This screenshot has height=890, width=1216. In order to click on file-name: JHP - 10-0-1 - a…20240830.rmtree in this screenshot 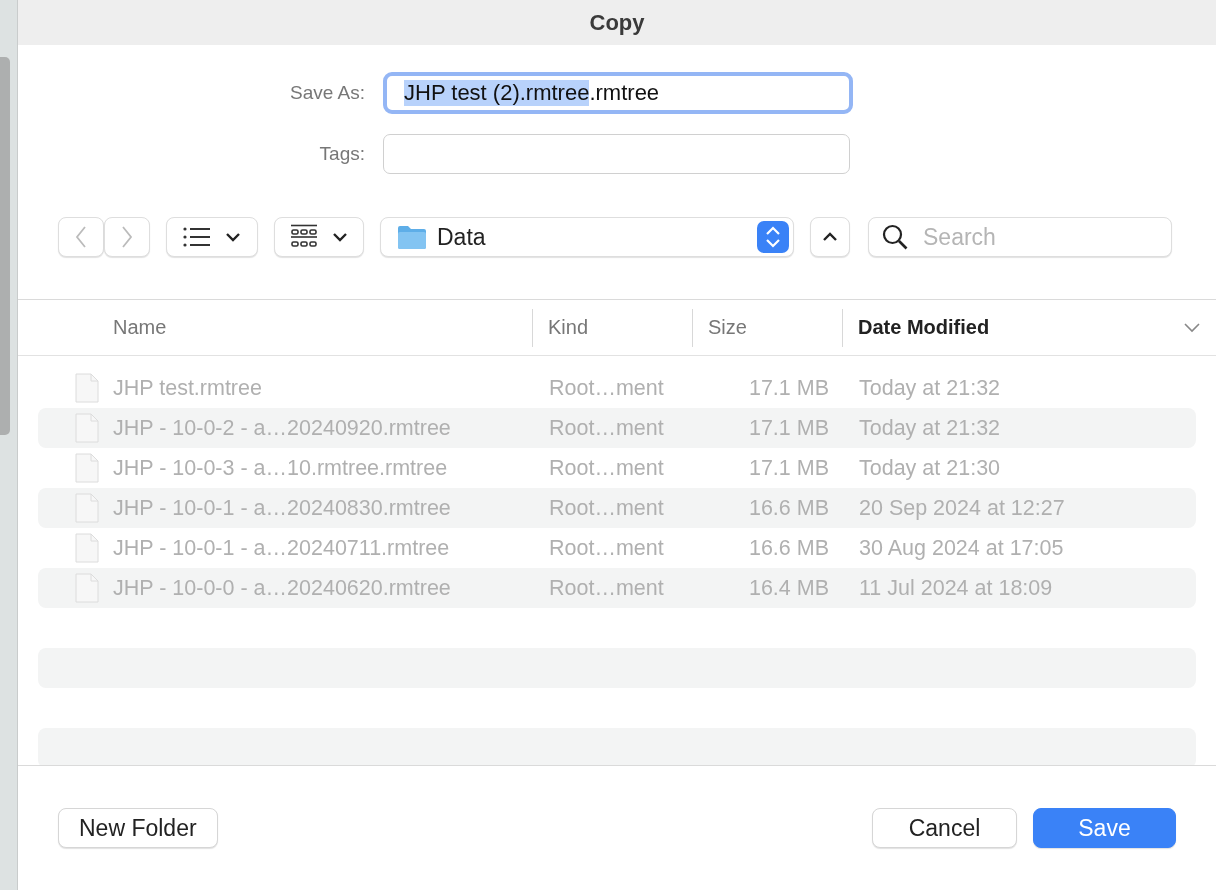, I will do `click(282, 508)`.